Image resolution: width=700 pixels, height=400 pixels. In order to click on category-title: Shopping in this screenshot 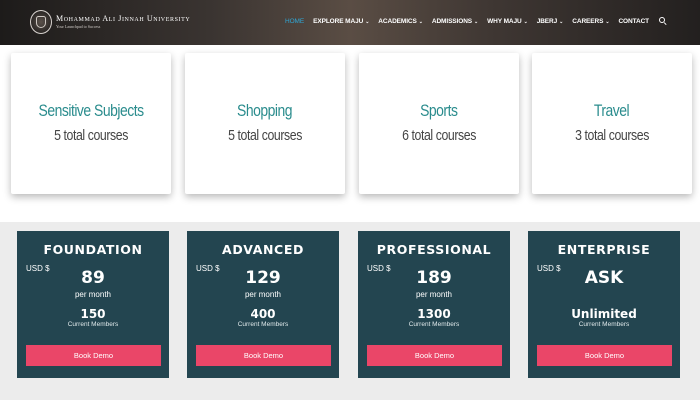, I will do `click(265, 110)`.